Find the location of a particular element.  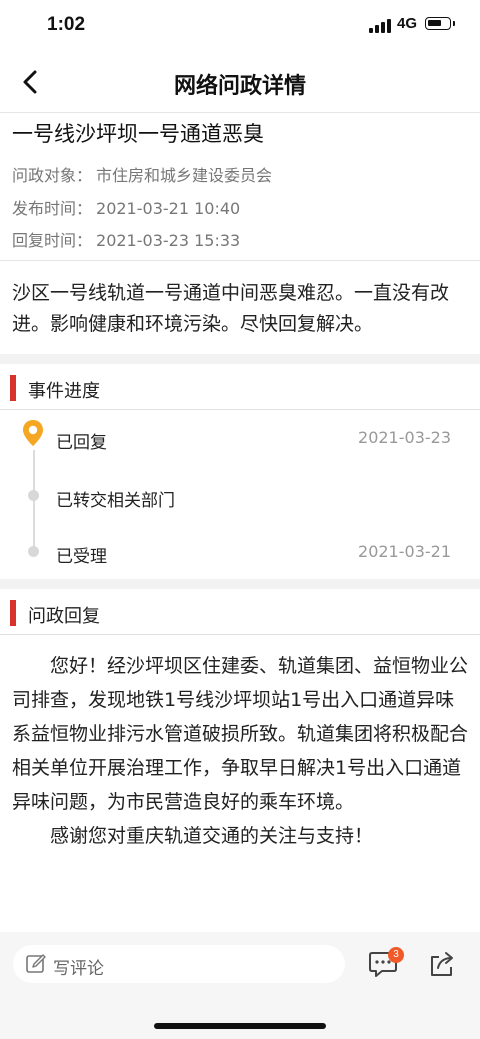

back-arrow-icon is located at coordinates (32, 82).